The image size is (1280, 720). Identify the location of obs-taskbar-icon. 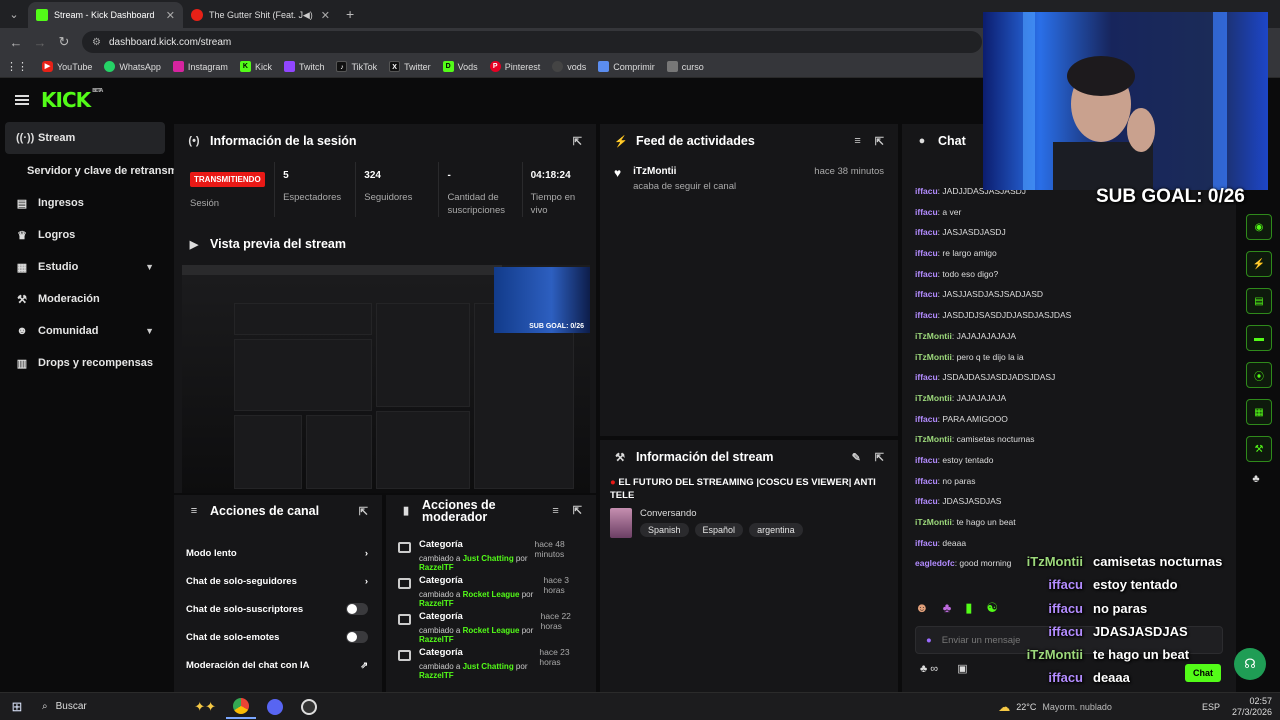
(309, 707).